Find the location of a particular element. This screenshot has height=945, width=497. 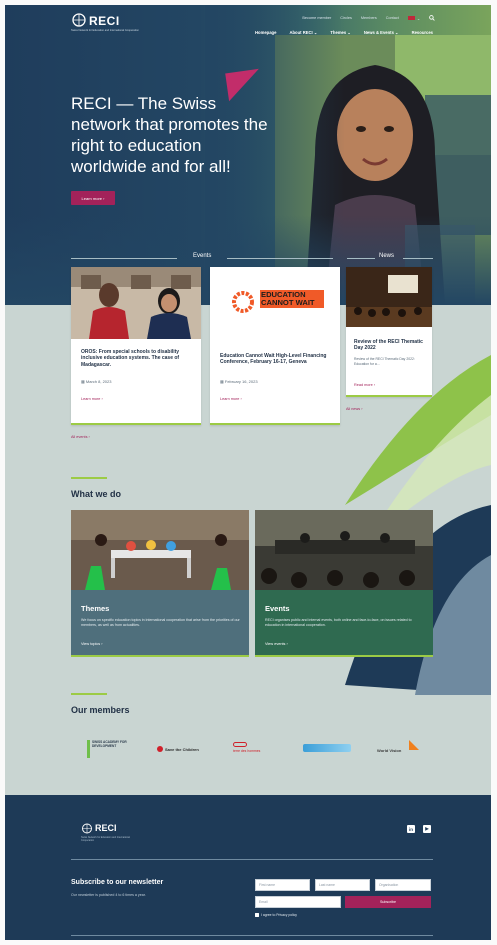

site-logo: RECI is located at coordinates (95, 26).